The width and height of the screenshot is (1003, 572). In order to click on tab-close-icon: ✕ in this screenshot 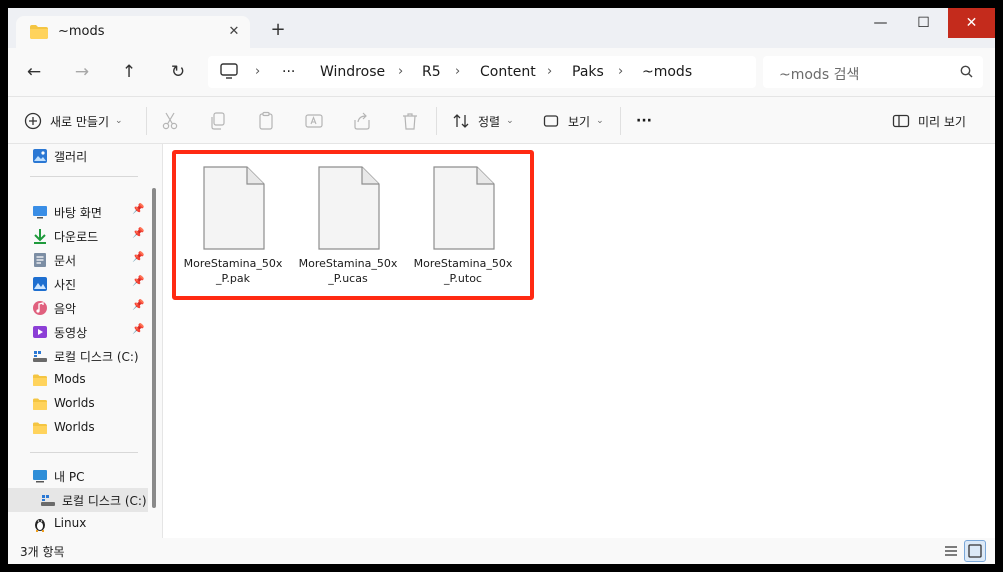, I will do `click(234, 32)`.